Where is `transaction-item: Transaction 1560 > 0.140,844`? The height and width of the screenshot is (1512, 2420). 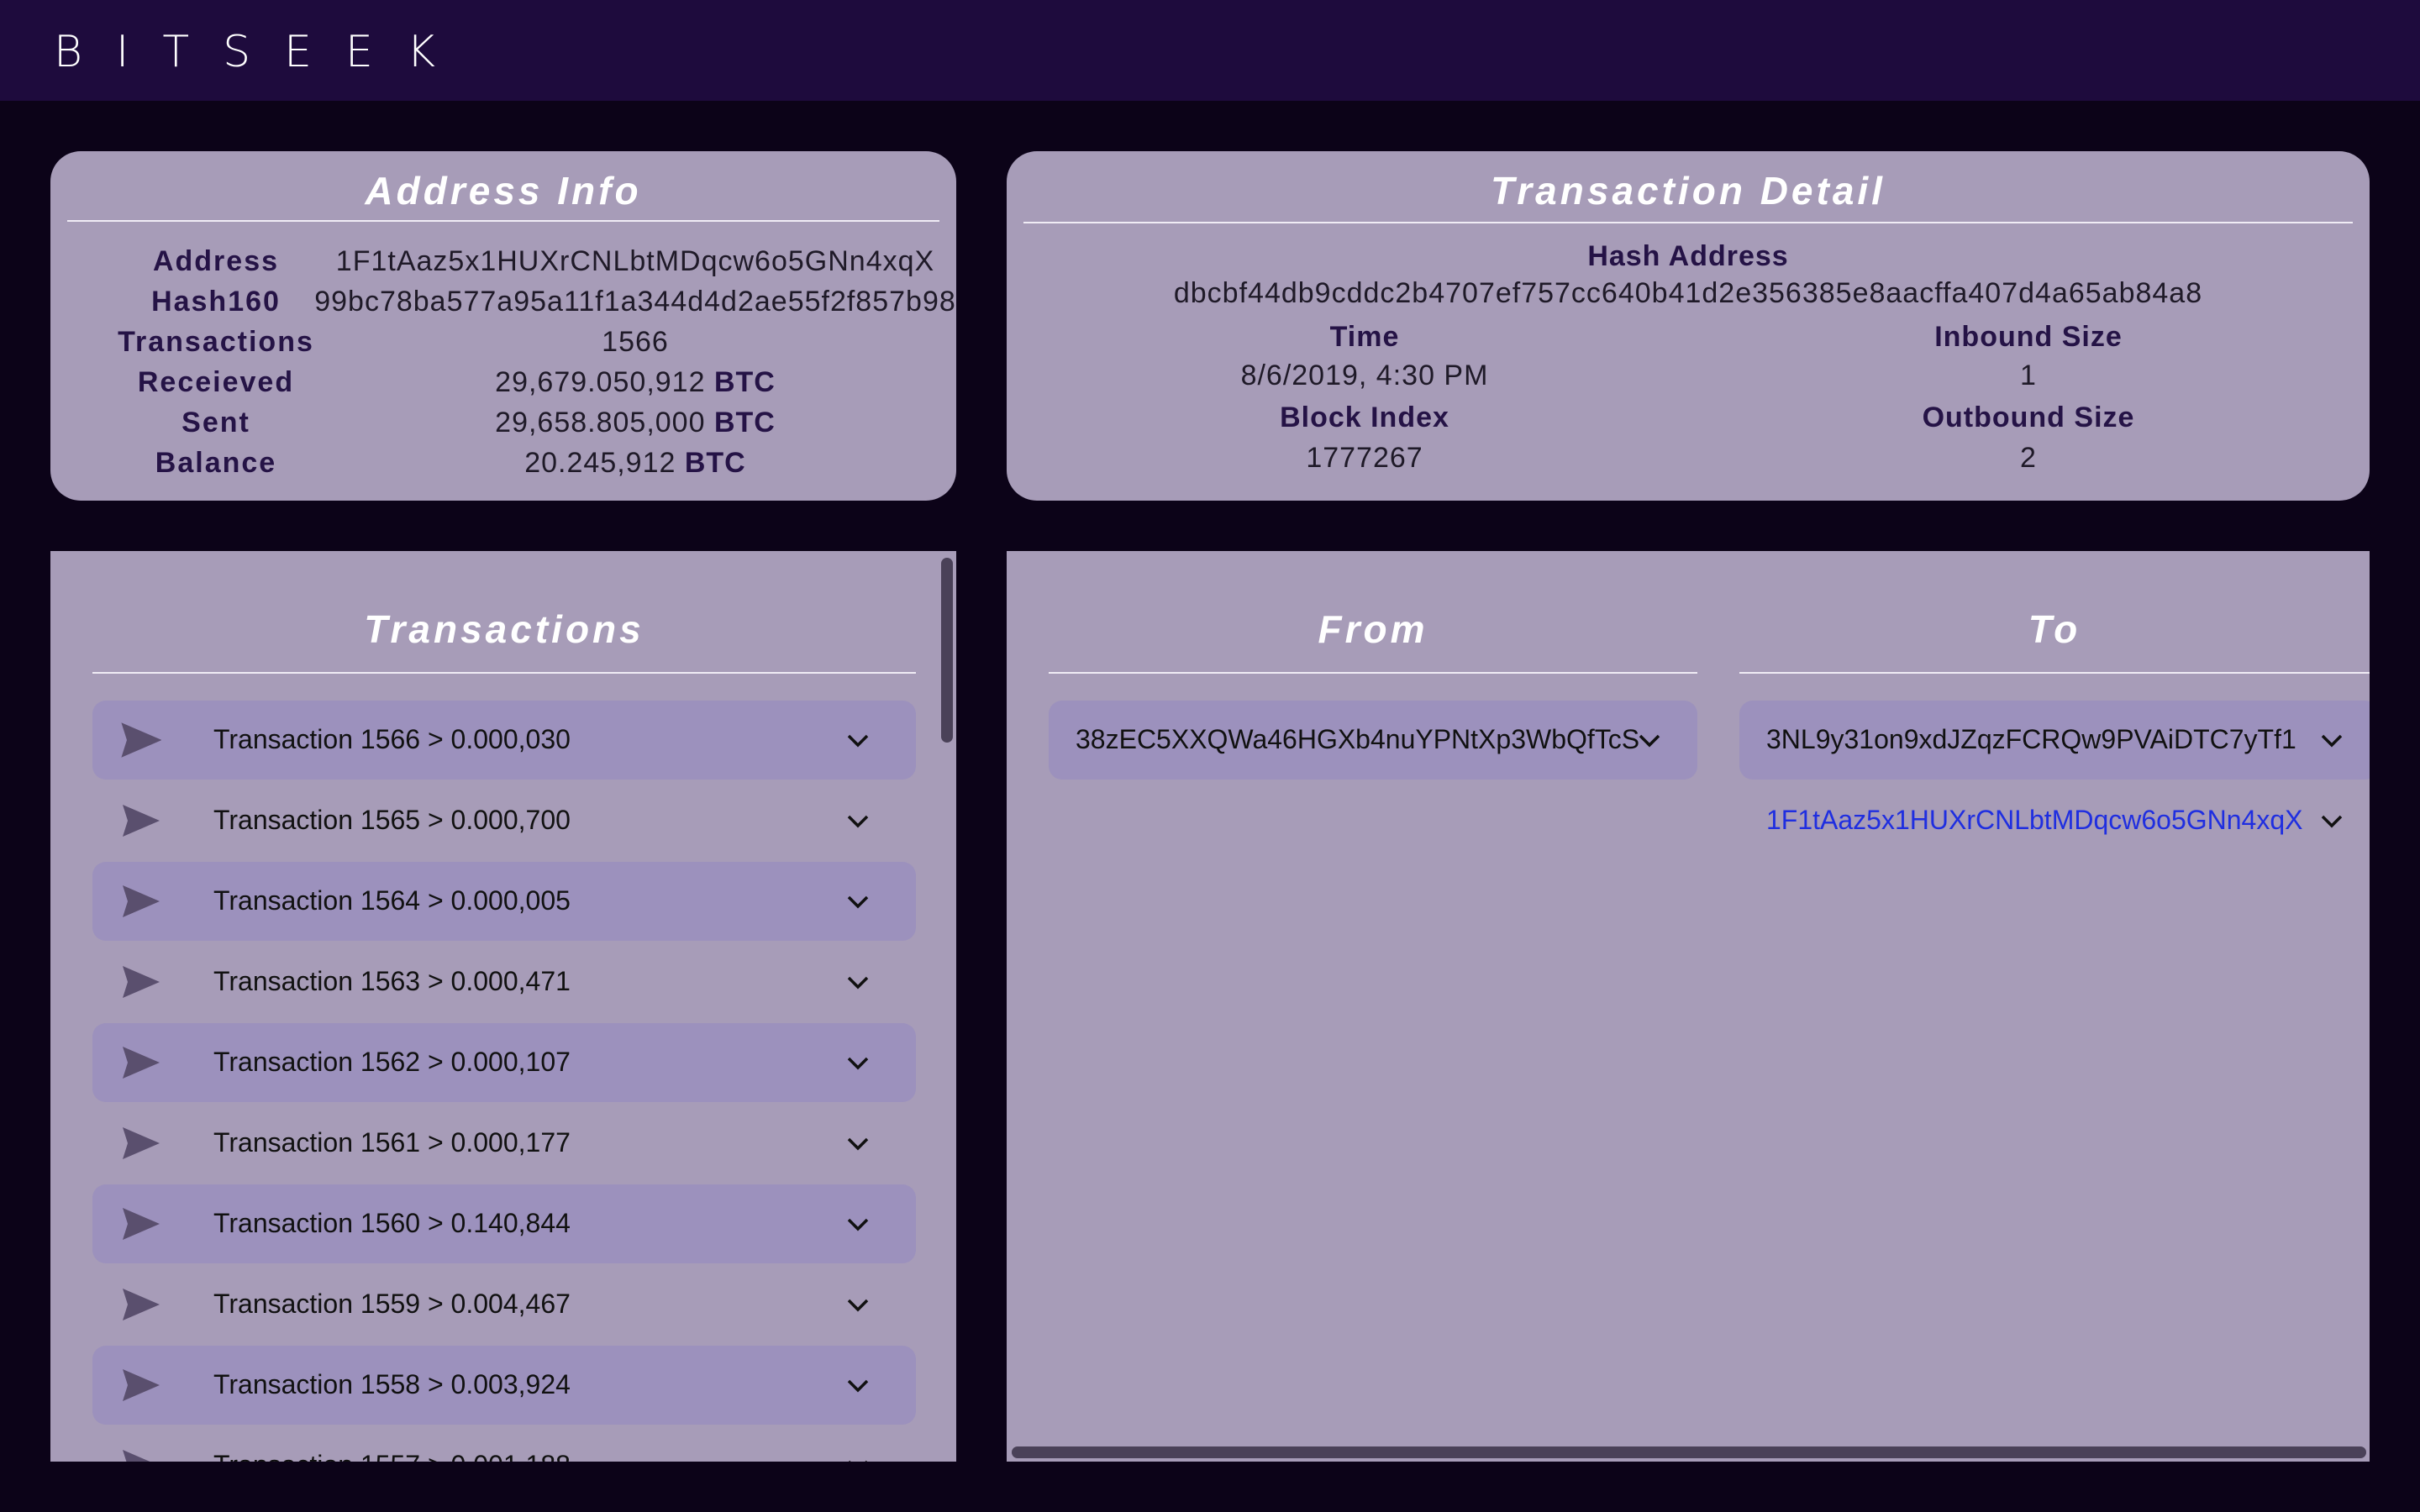 transaction-item: Transaction 1560 > 0.140,844 is located at coordinates (504, 1223).